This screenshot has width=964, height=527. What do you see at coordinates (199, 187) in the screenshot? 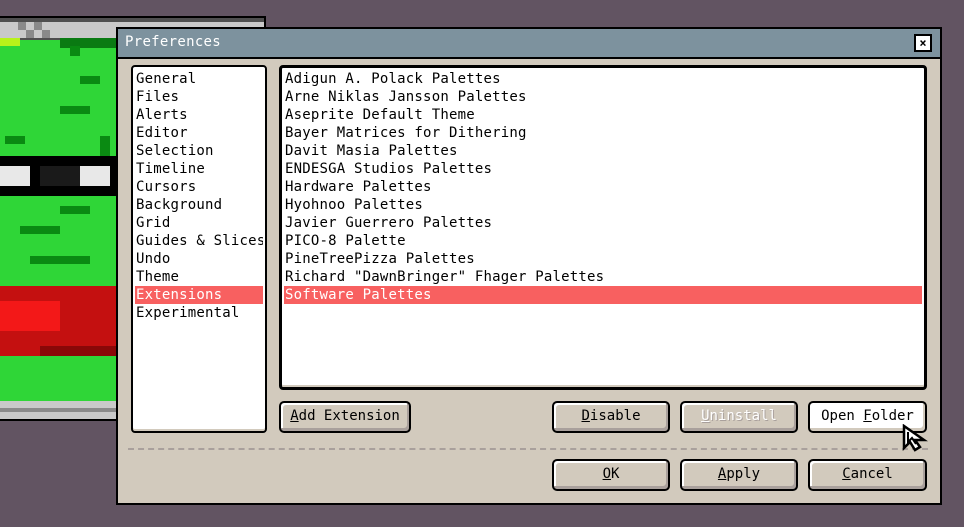
I see `category-item-cursors: Cursors` at bounding box center [199, 187].